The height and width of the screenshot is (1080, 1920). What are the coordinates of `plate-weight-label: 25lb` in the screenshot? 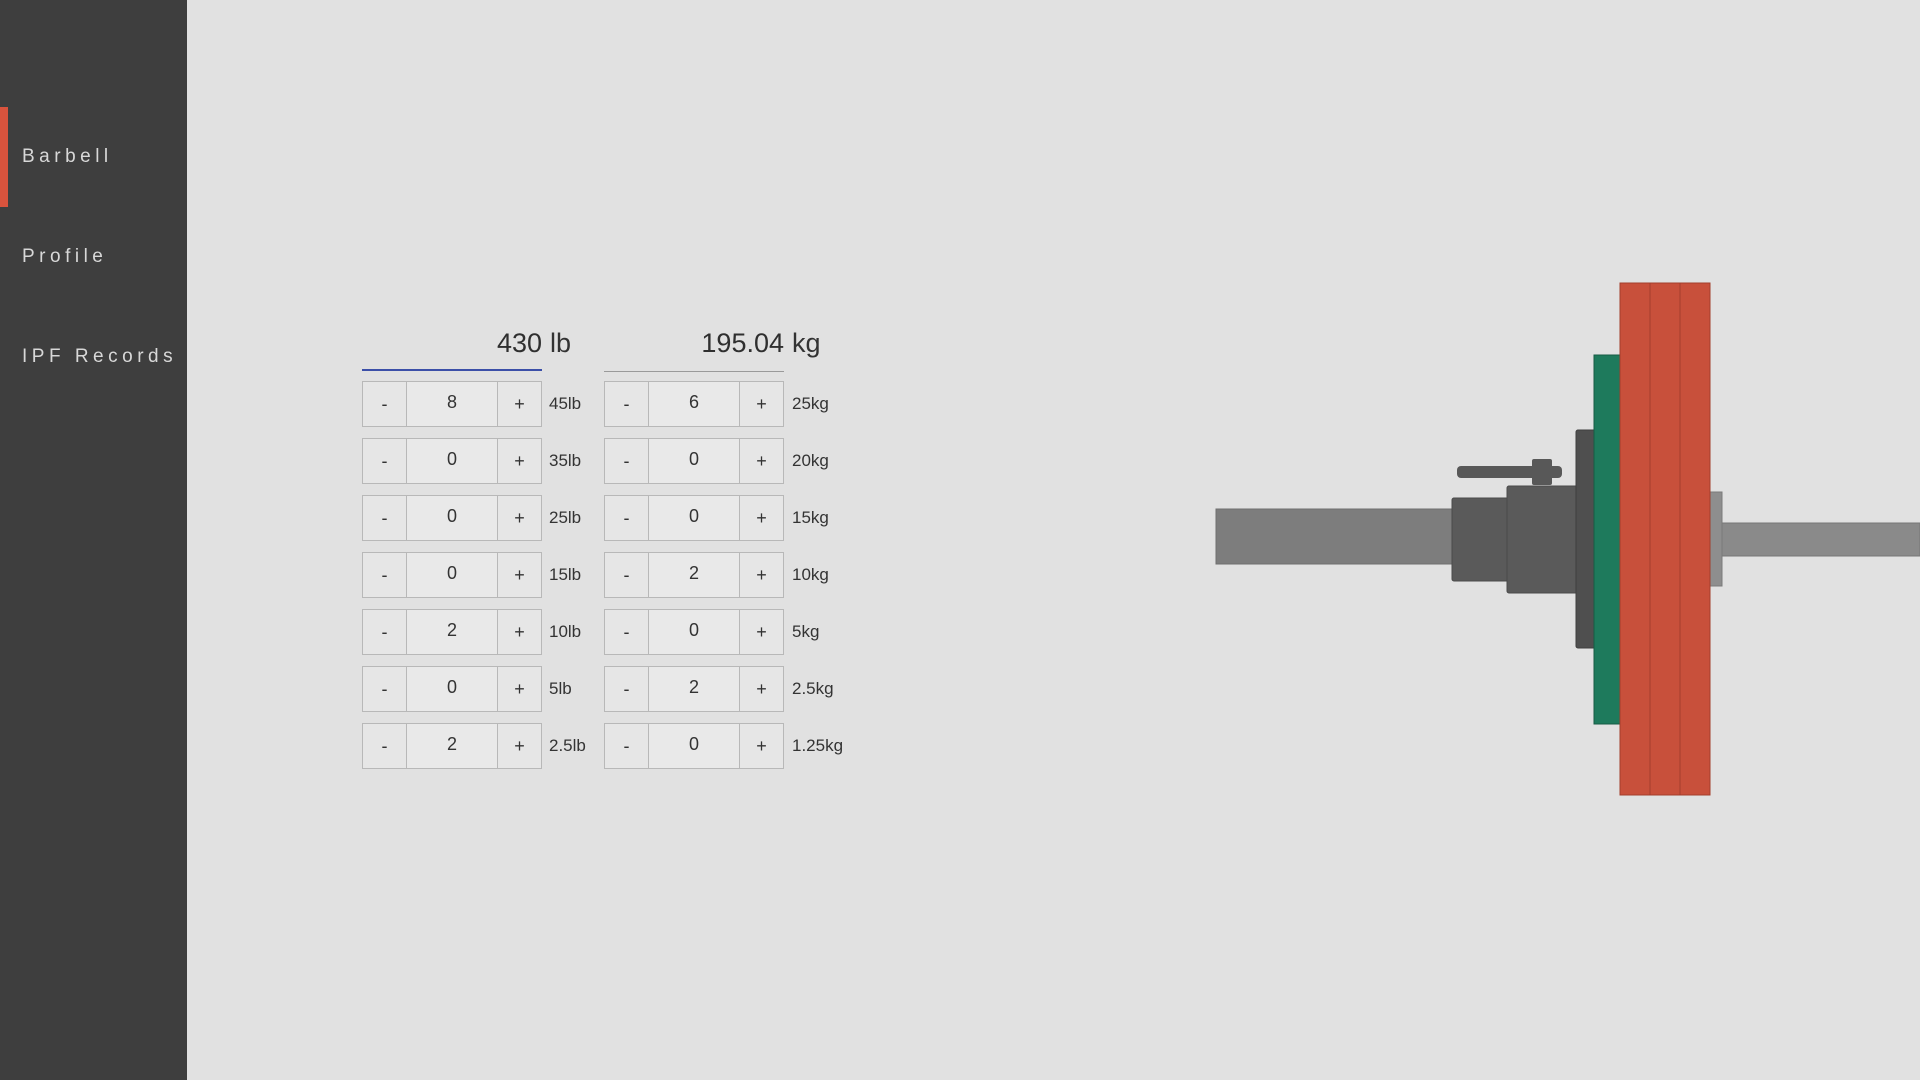 It's located at (565, 517).